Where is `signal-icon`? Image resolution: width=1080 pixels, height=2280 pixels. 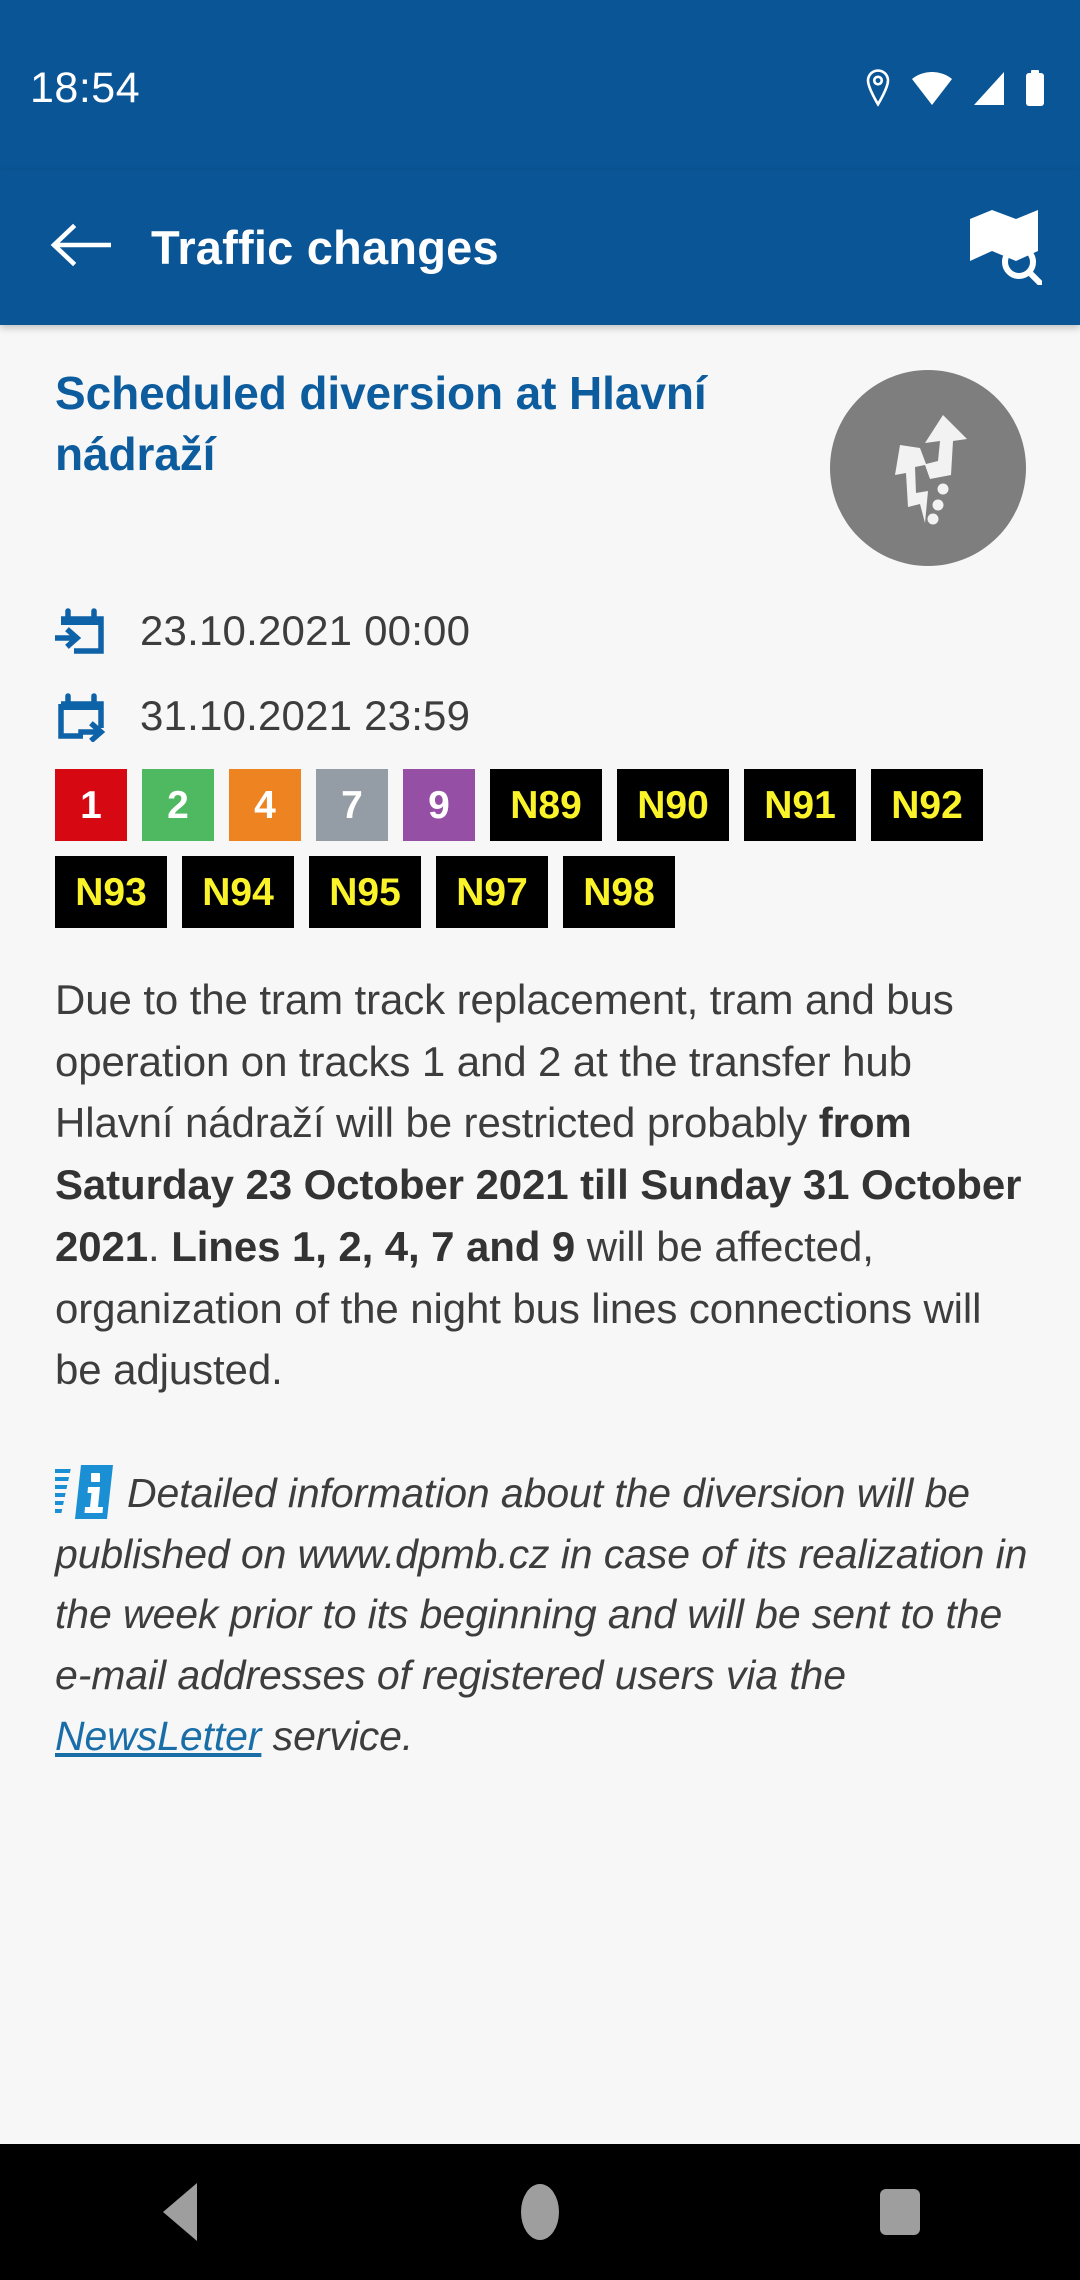 signal-icon is located at coordinates (988, 88).